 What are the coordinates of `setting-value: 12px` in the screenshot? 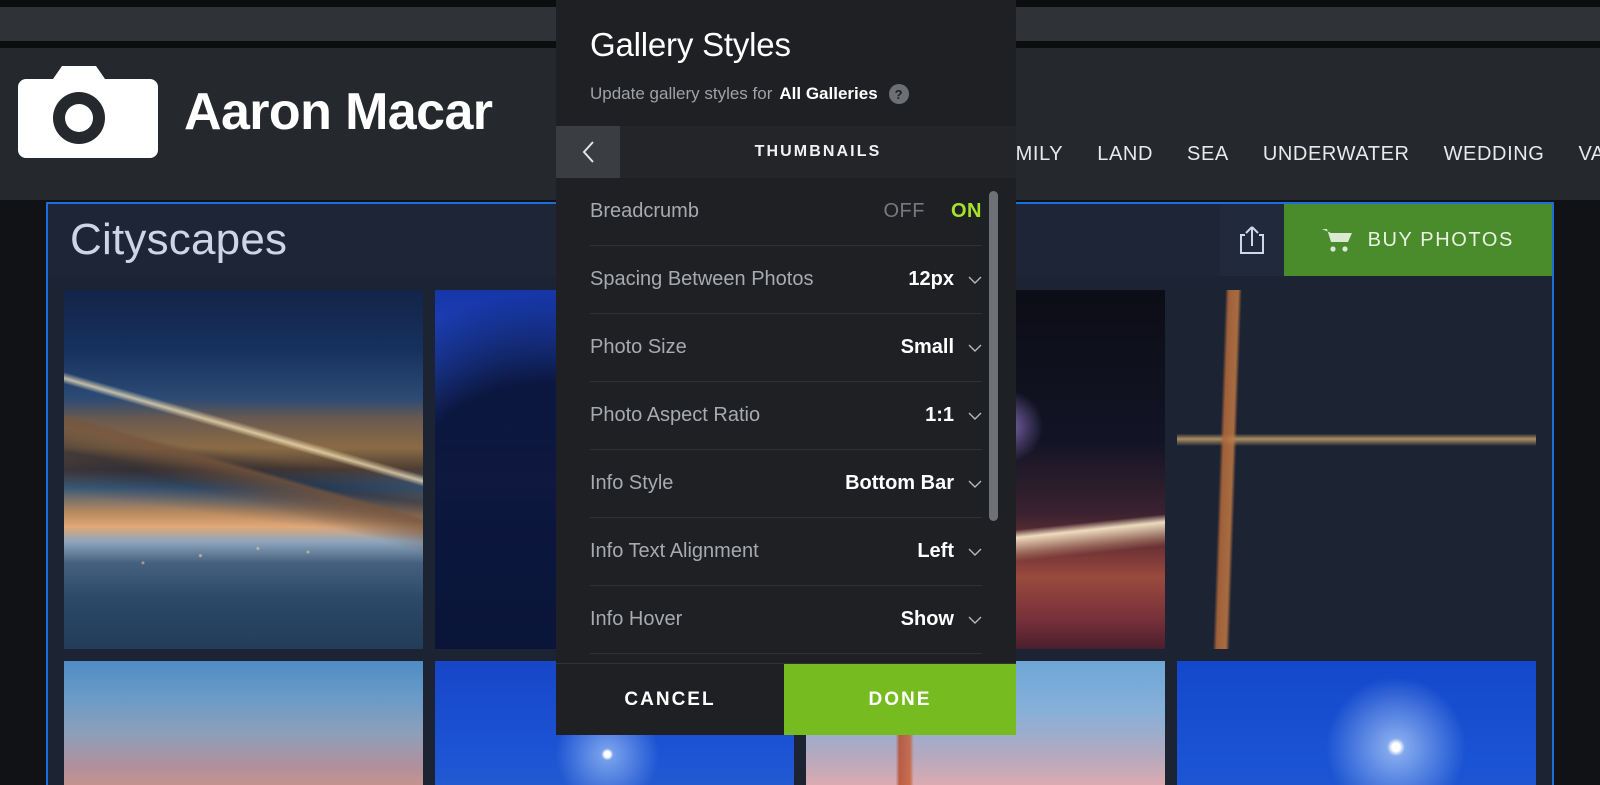 It's located at (931, 279).